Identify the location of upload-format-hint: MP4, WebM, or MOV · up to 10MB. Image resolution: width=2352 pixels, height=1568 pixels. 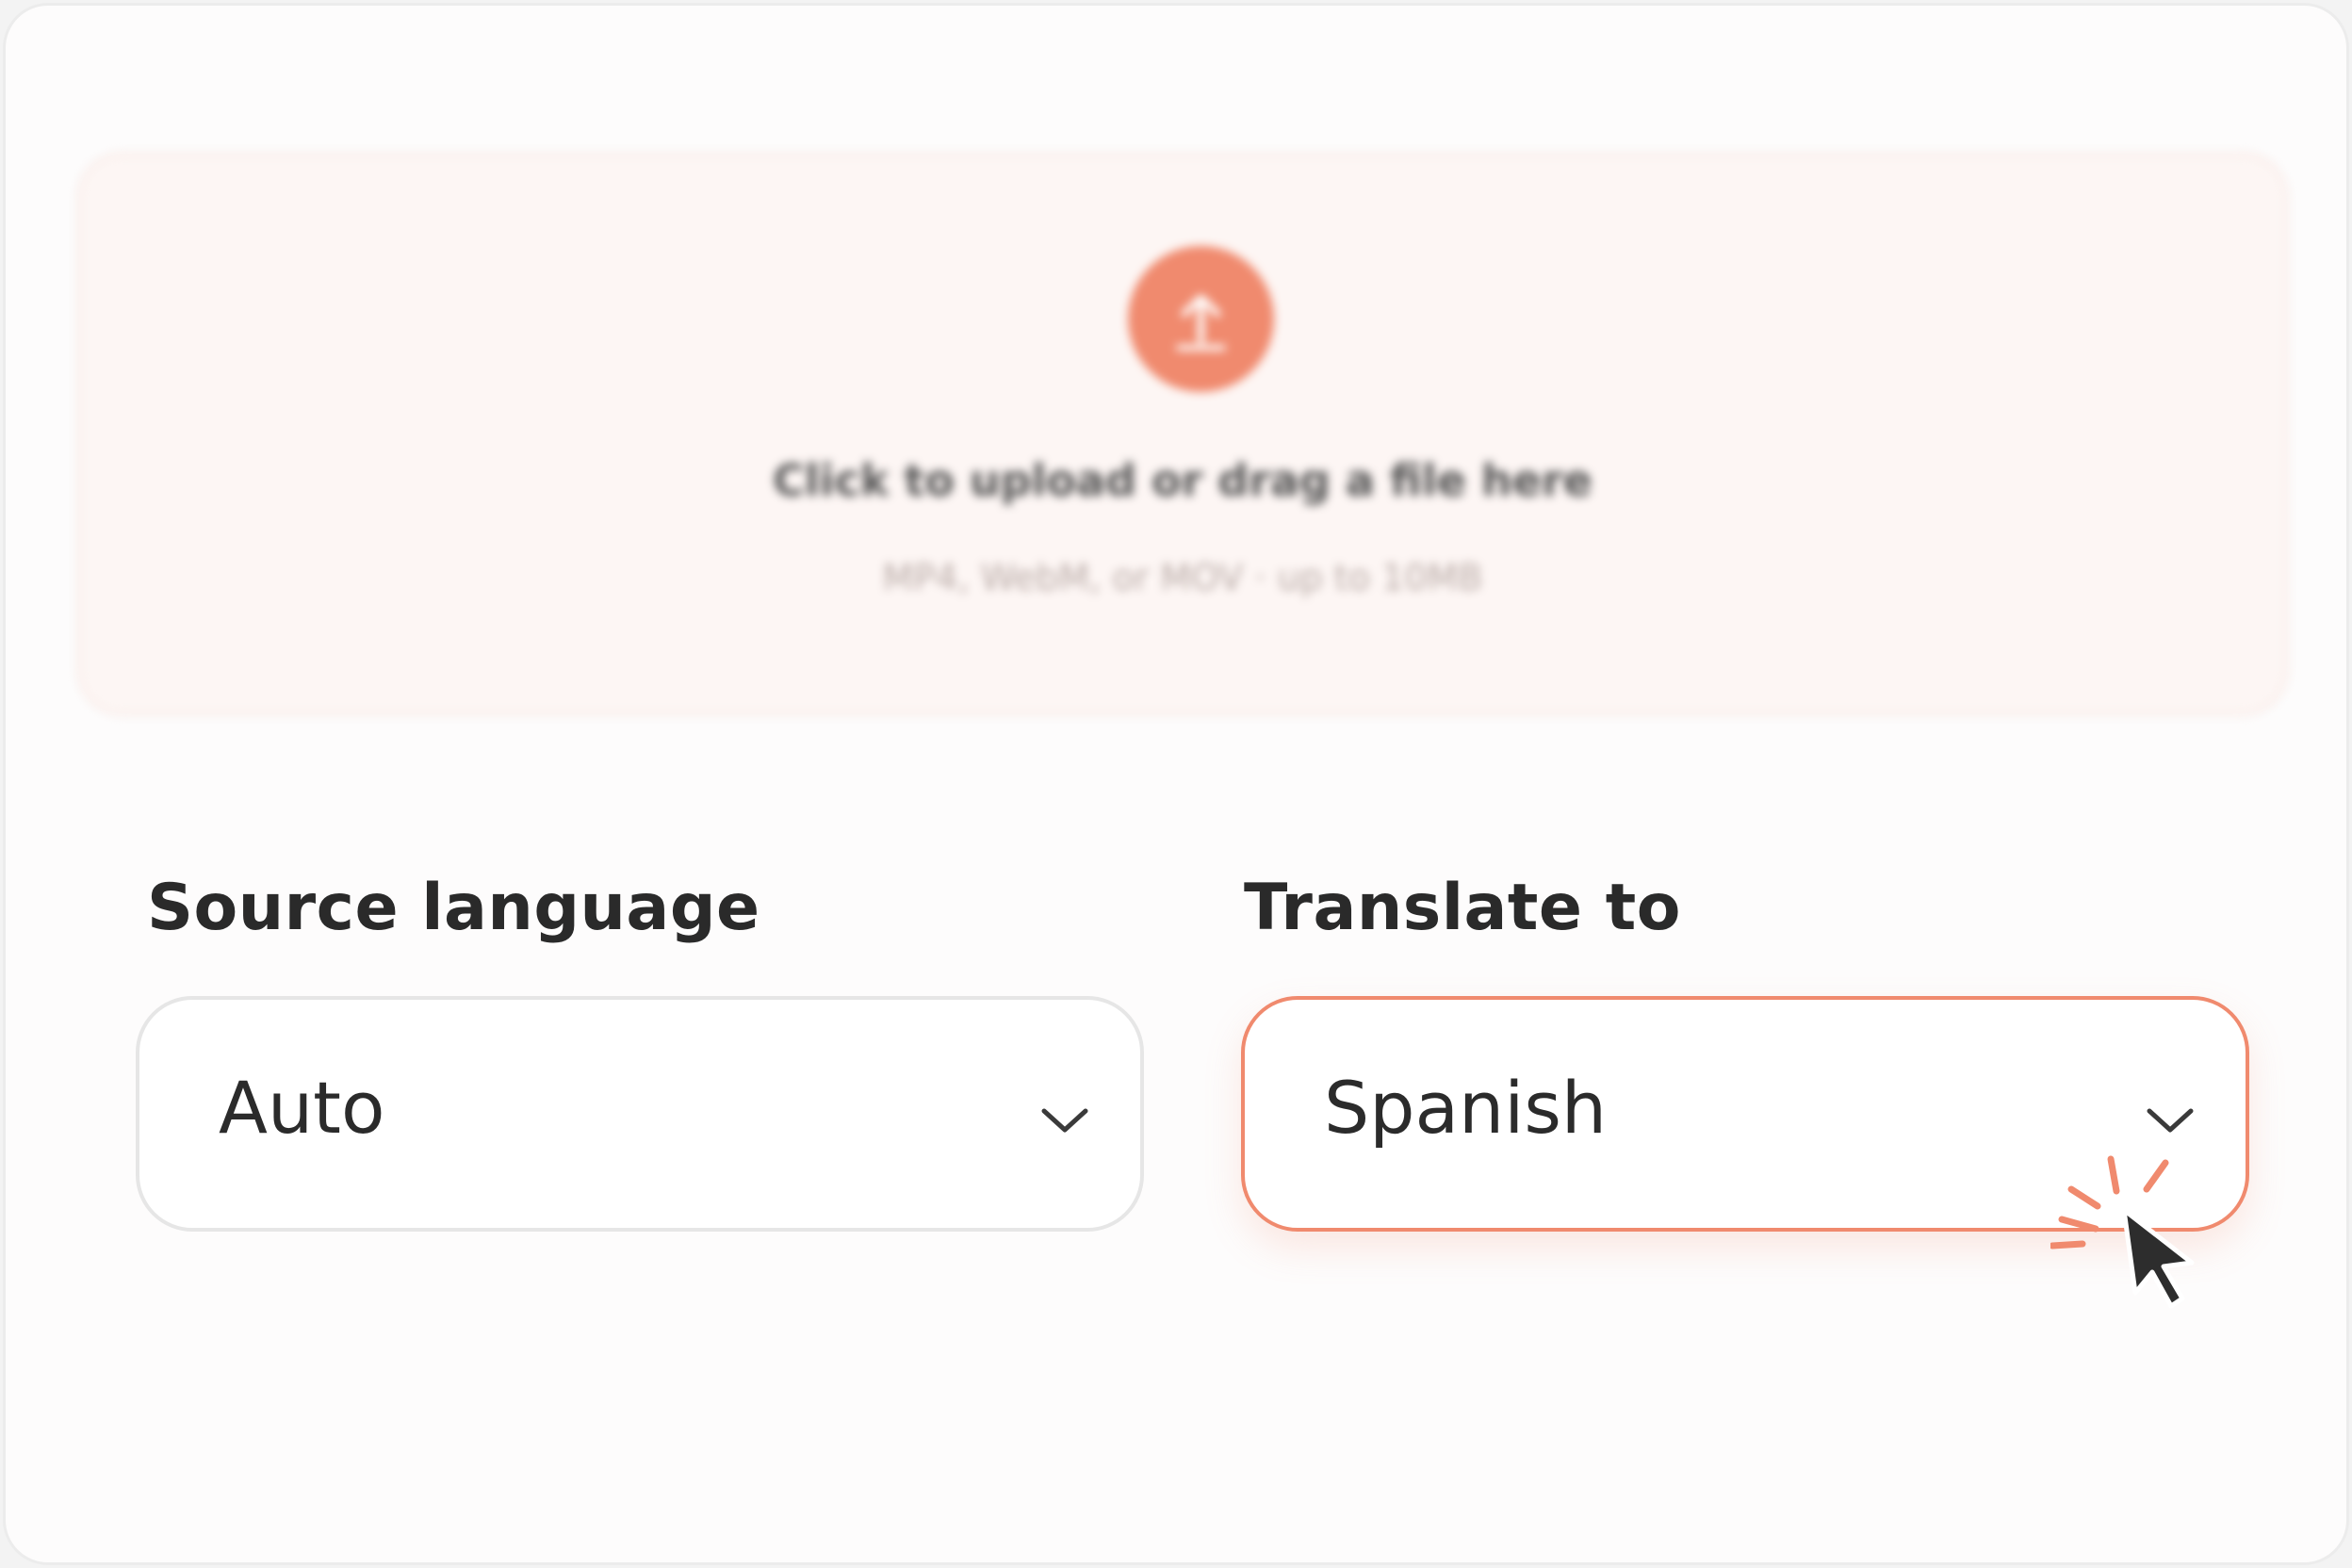
(1182, 577).